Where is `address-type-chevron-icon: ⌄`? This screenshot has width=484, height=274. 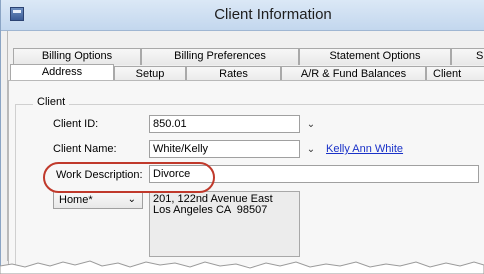
address-type-chevron-icon: ⌄ is located at coordinates (131, 199).